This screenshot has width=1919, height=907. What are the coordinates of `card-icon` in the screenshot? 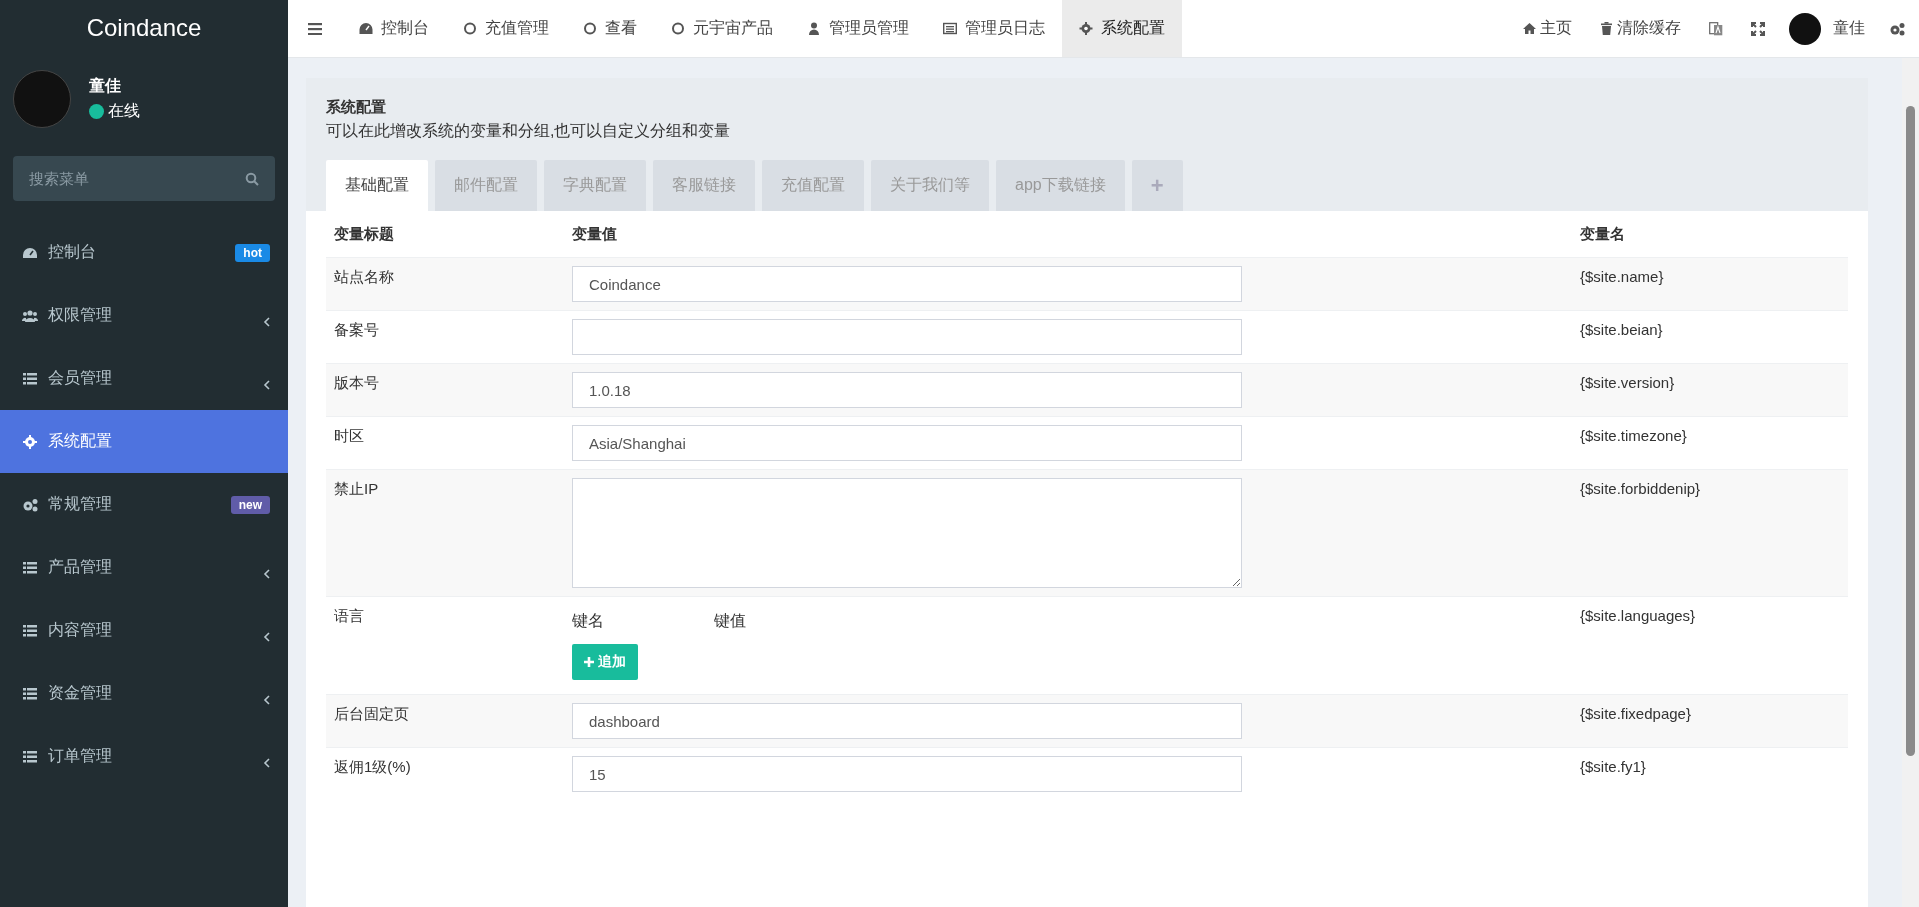 It's located at (950, 28).